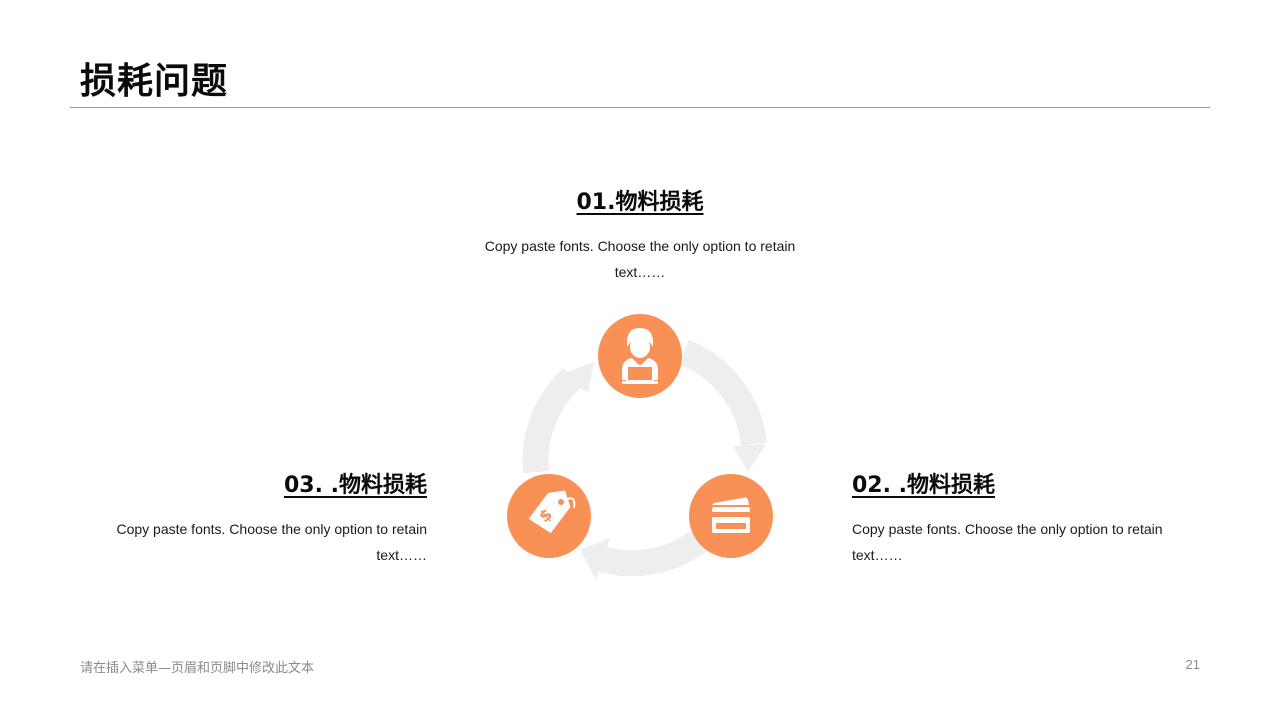 This screenshot has width=1280, height=720. I want to click on cycle-node-3: $, so click(549, 516).